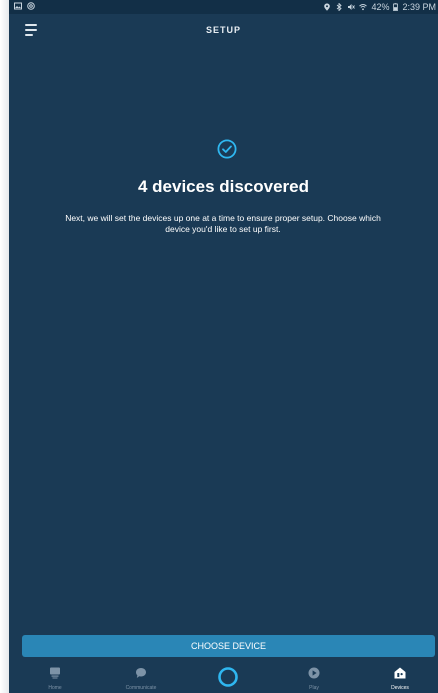  Describe the element at coordinates (327, 7) in the screenshot. I see `location-icon` at that location.